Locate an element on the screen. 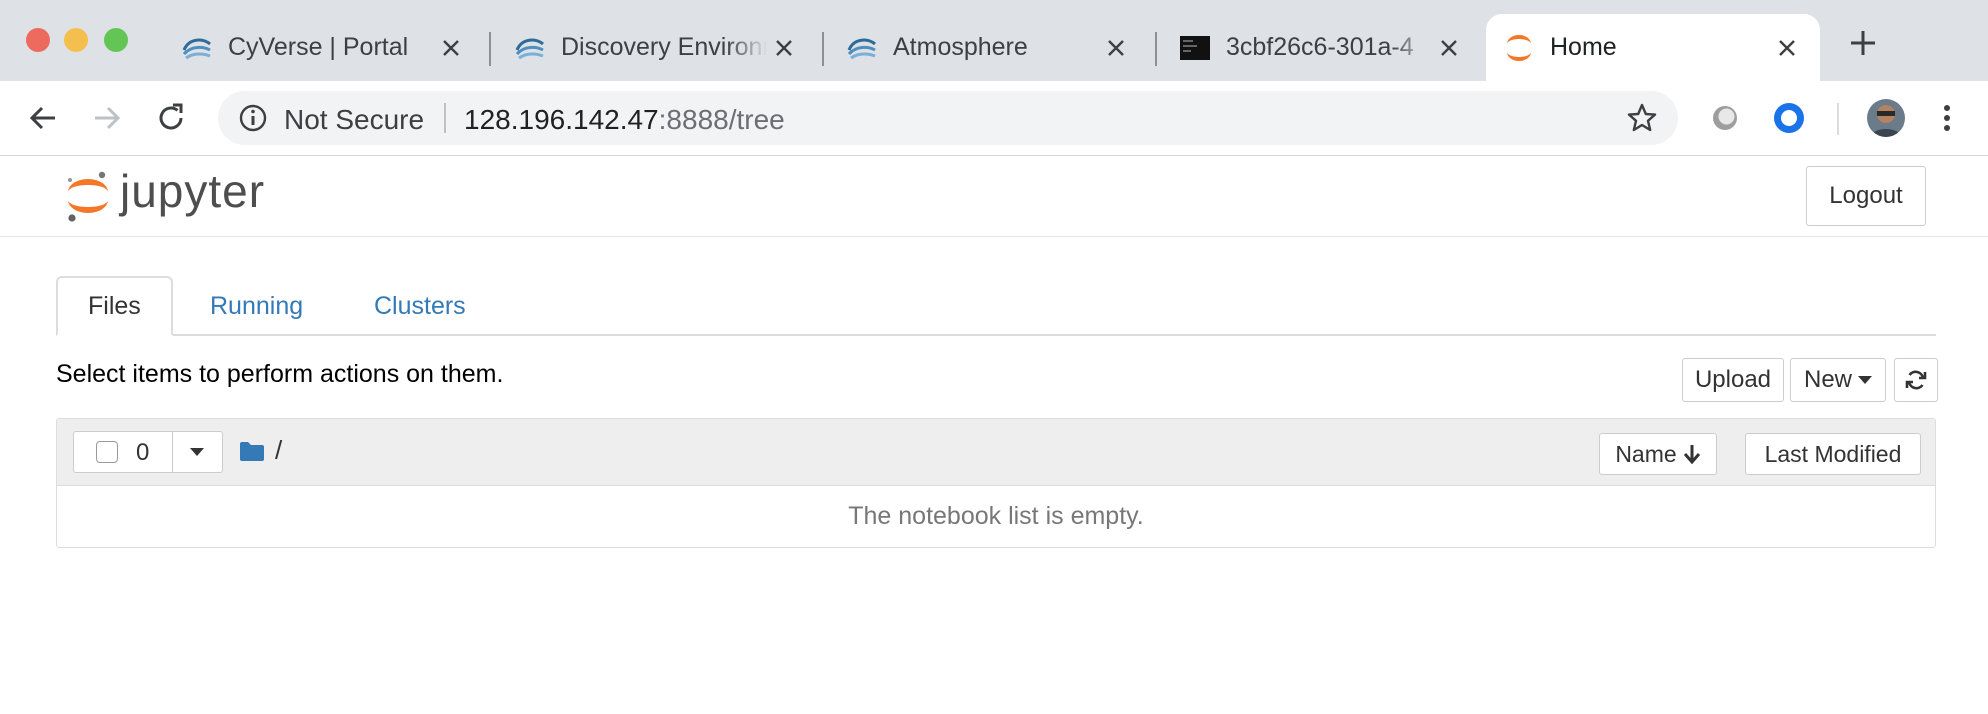 This screenshot has width=1988, height=714. info-icon is located at coordinates (253, 118).